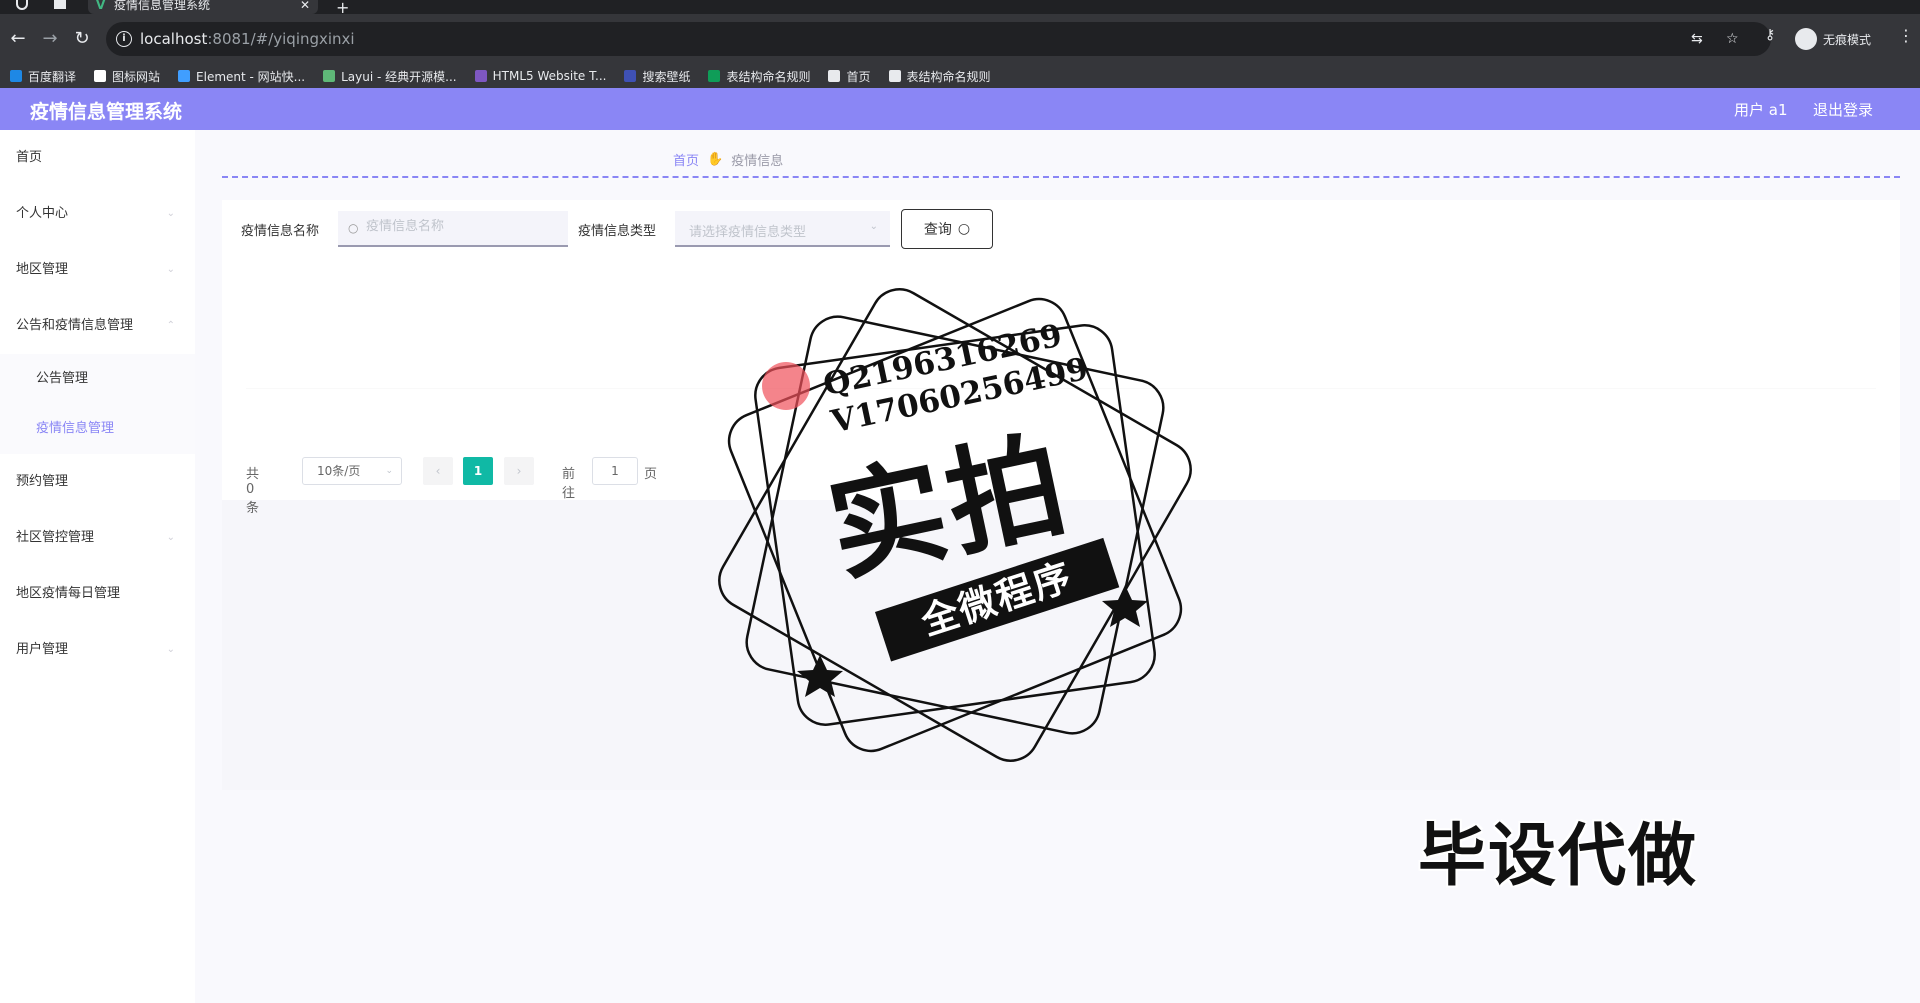 The image size is (1920, 1003). I want to click on bookmark-item: 首页, so click(849, 76).